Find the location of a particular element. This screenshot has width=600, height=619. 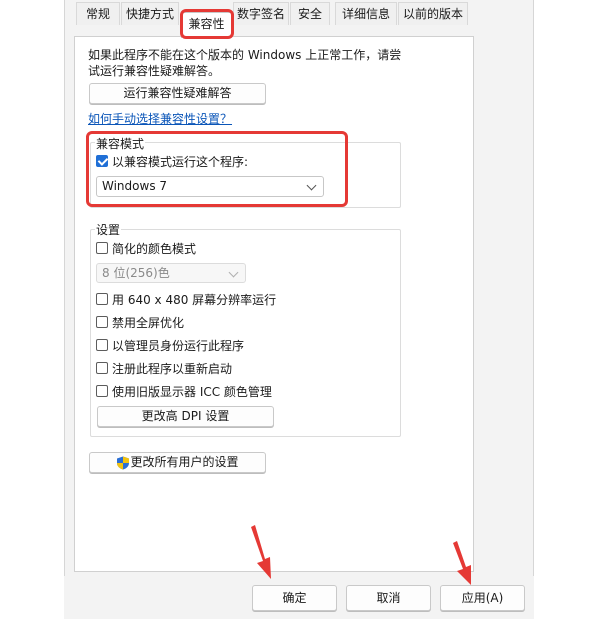

tab-compatibility: 兼容性 is located at coordinates (206, 25).